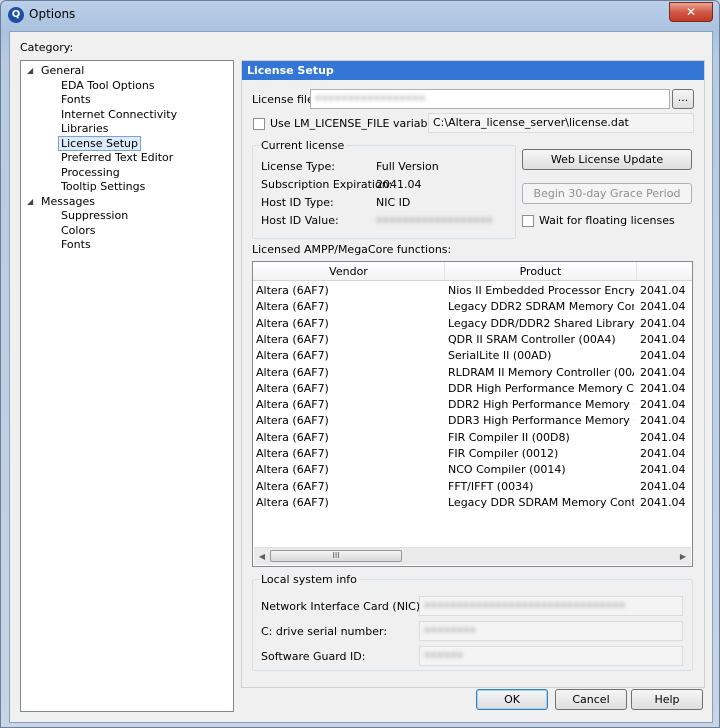 The image size is (720, 728). Describe the element at coordinates (664, 271) in the screenshot. I see `expiration-column-header` at that location.